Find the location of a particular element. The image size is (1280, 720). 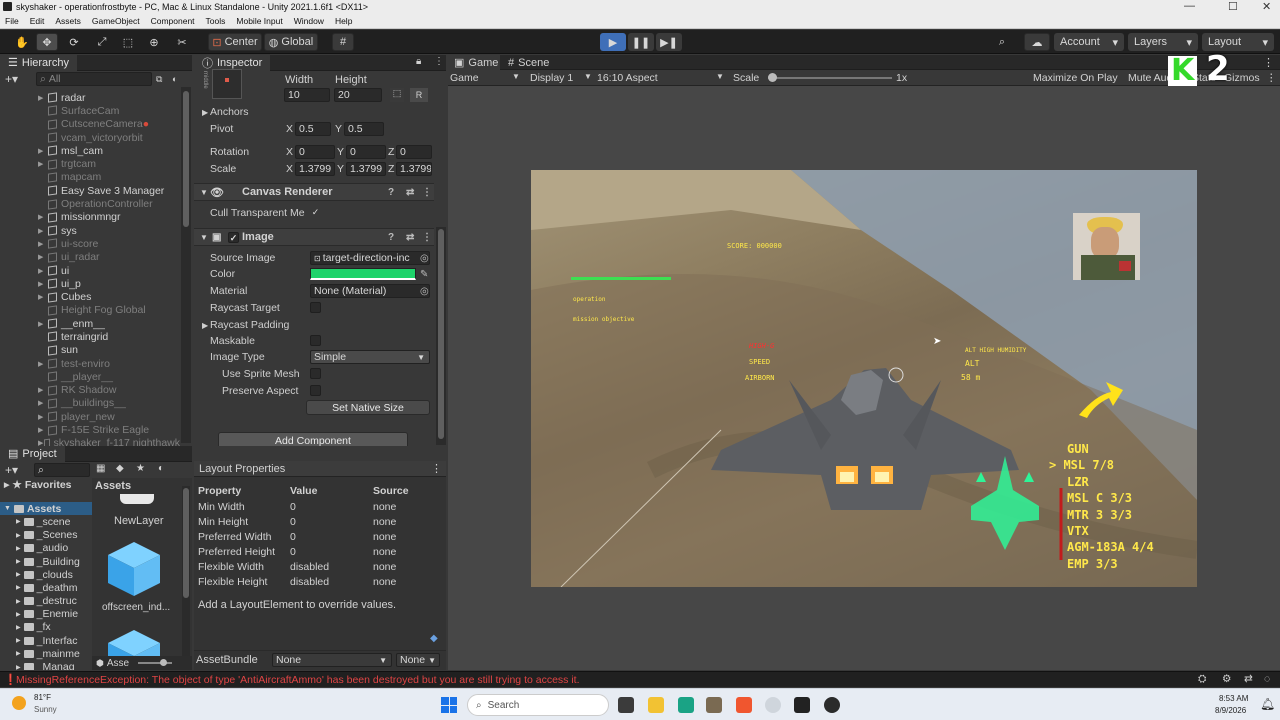

raycast-padding-row: ▶ Raycast Padding is located at coordinates (314, 325).